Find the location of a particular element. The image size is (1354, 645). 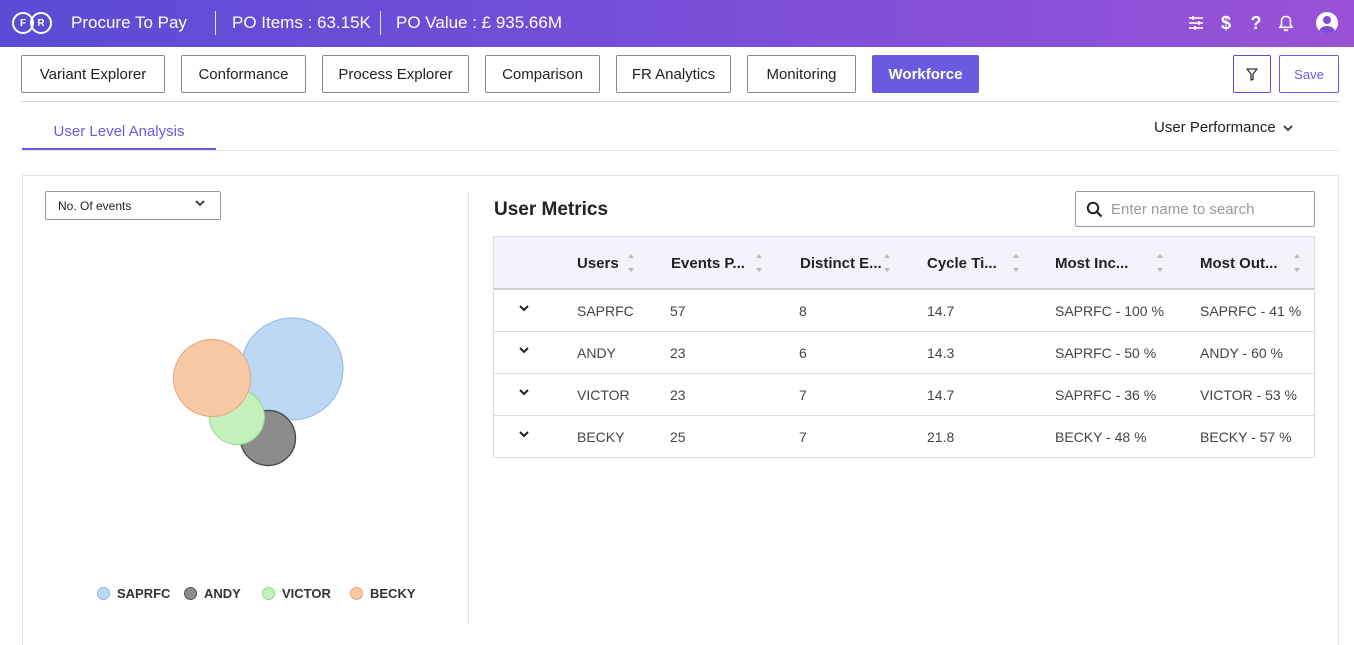

tab-fr-analytics: FR Analytics is located at coordinates (673, 74).